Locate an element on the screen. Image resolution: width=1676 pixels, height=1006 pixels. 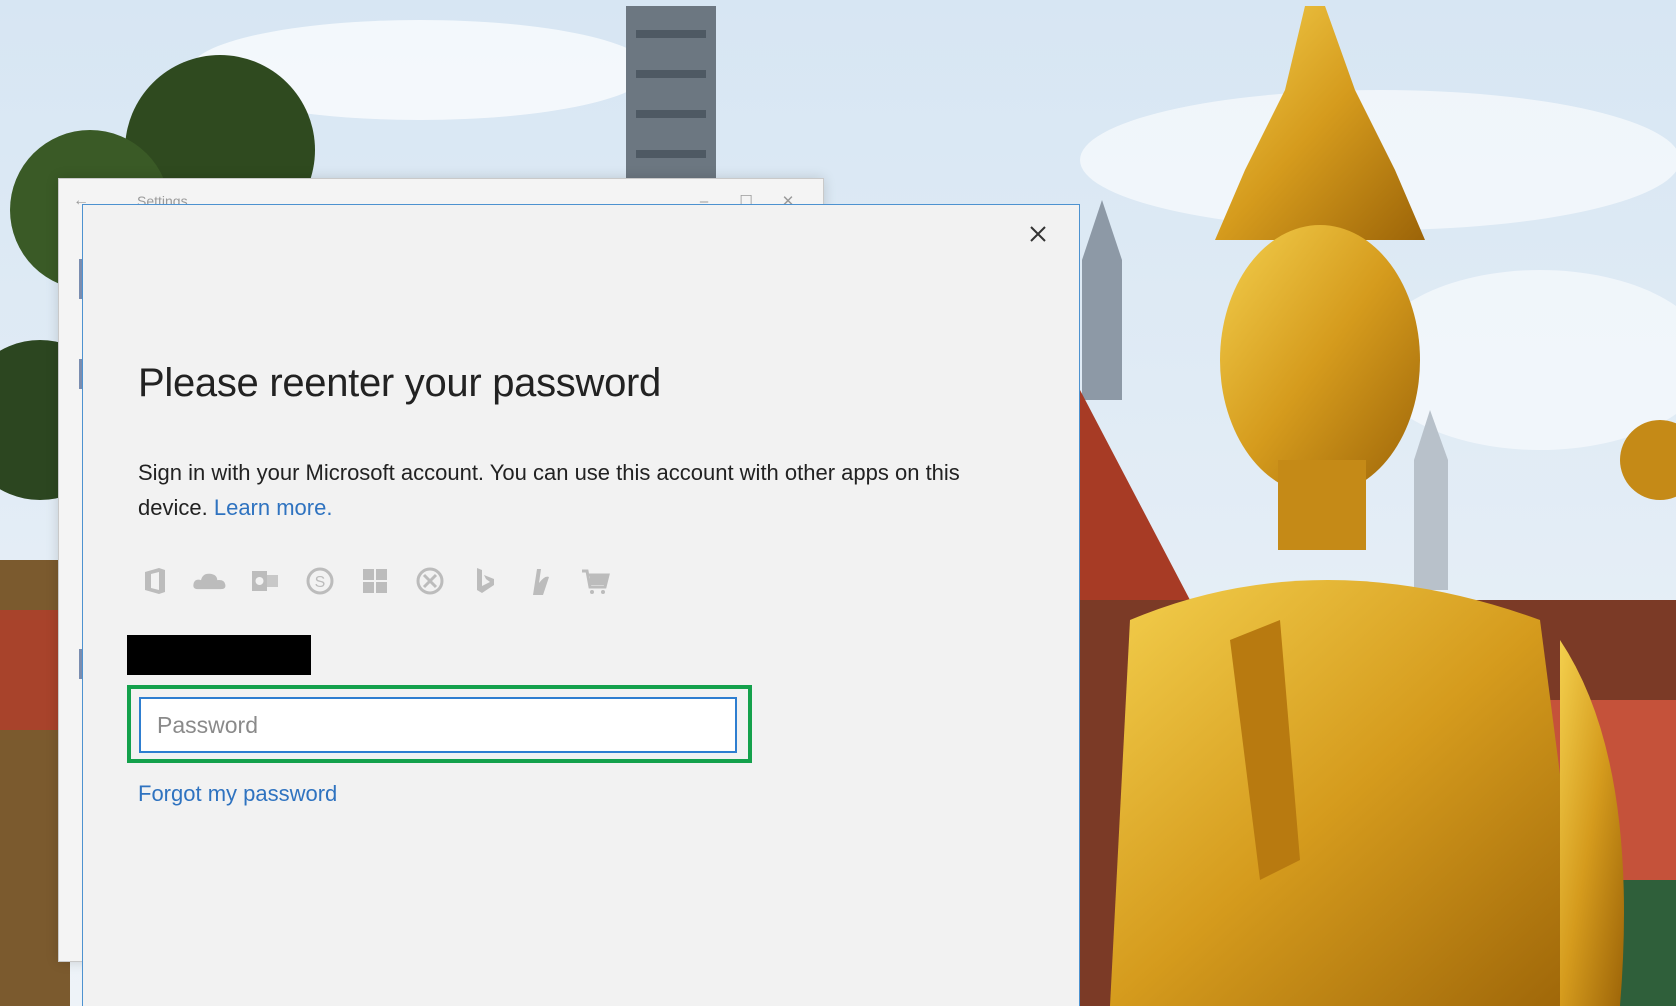
msn-icon is located at coordinates (540, 581).